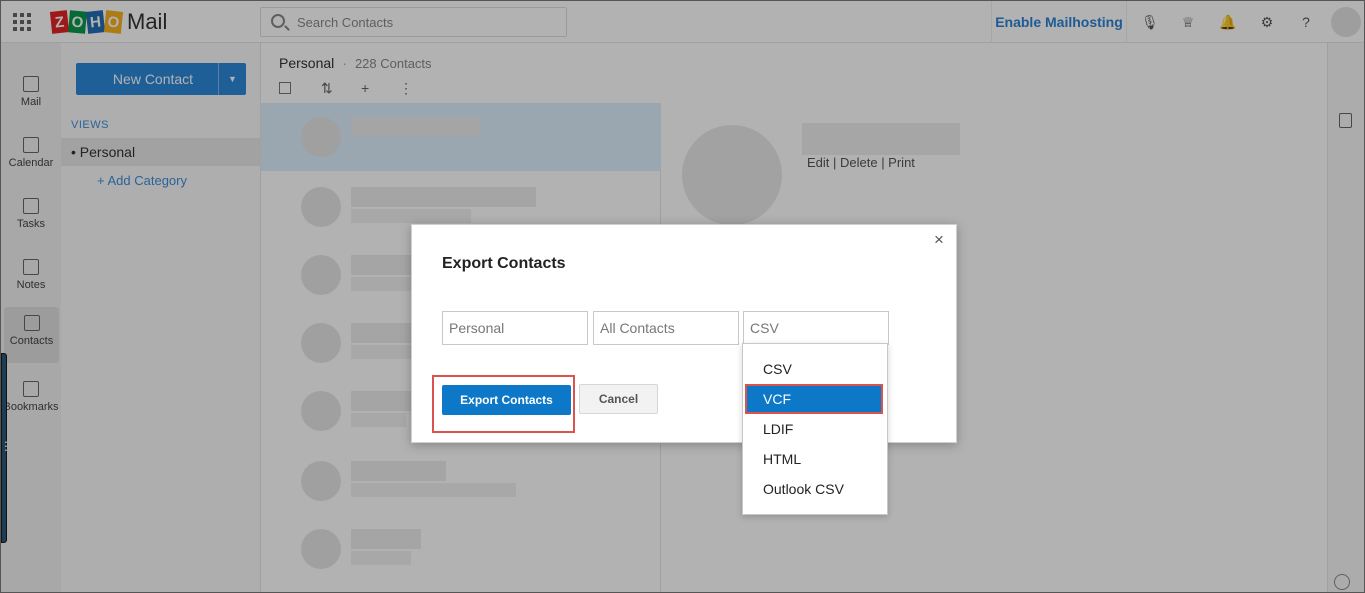  I want to click on highlight-box: Export Contacts, so click(503, 404).